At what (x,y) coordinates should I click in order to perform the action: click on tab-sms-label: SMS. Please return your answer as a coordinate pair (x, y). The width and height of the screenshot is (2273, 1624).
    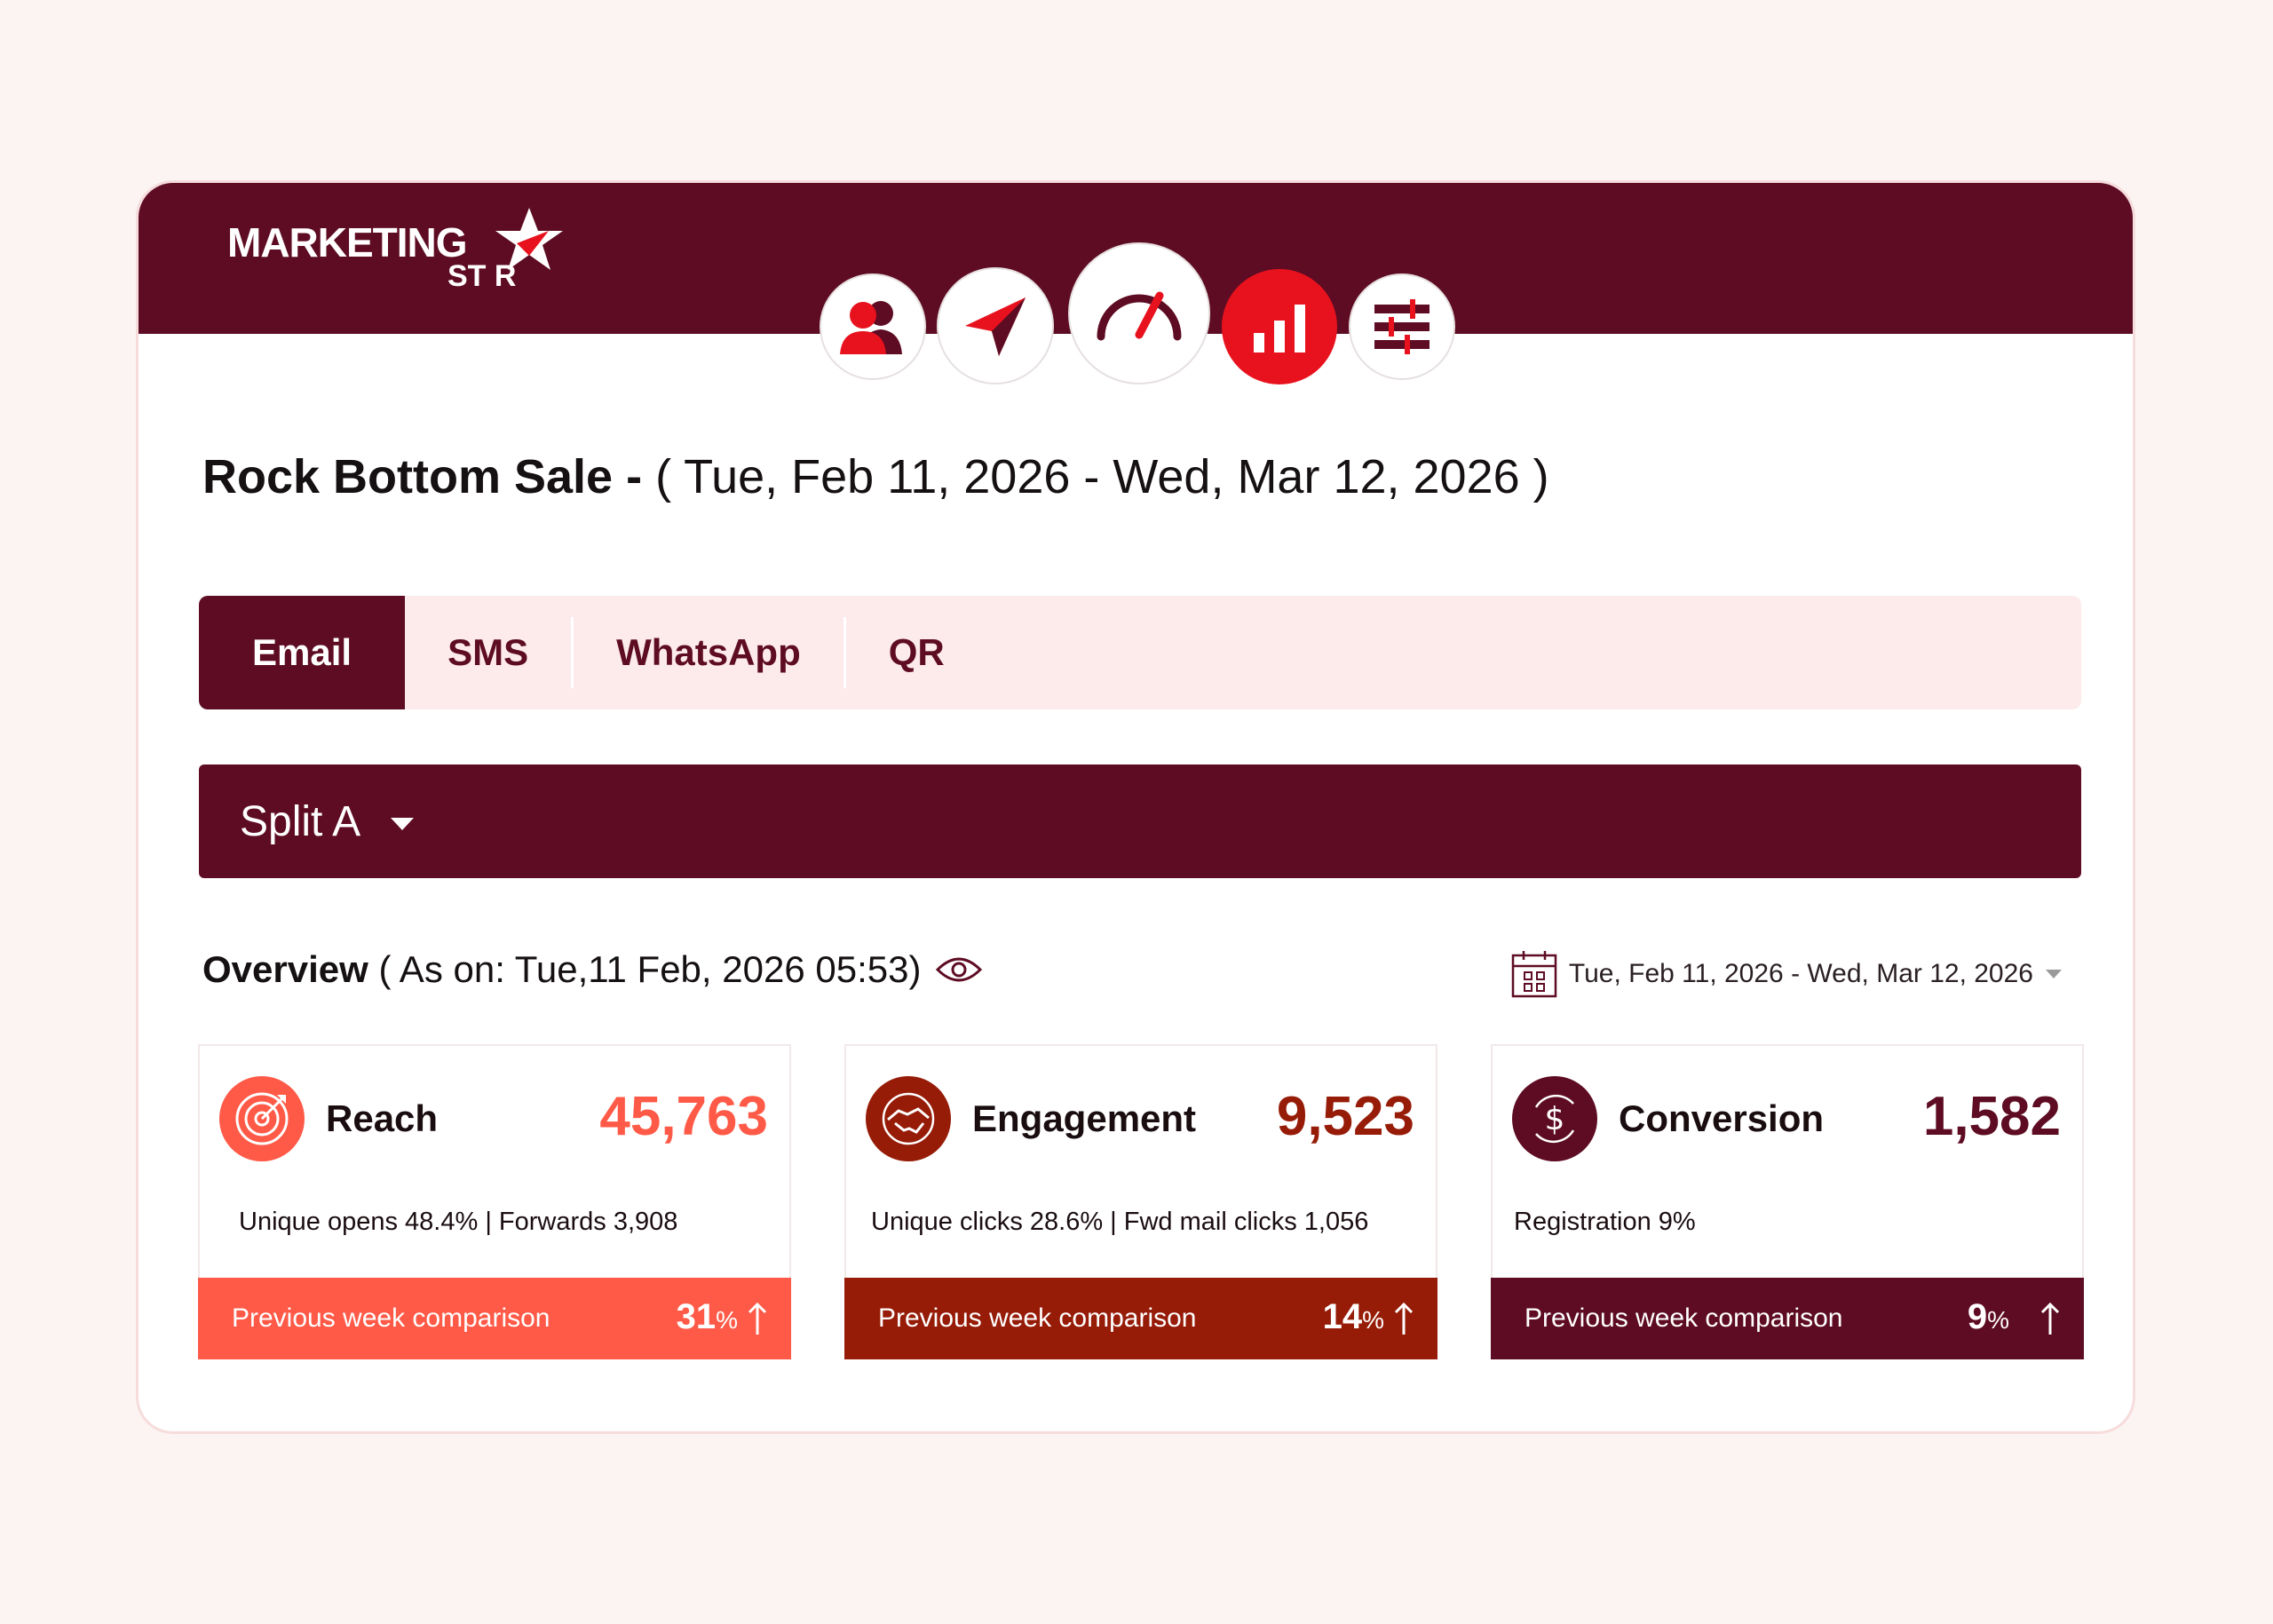
    Looking at the image, I should click on (488, 652).